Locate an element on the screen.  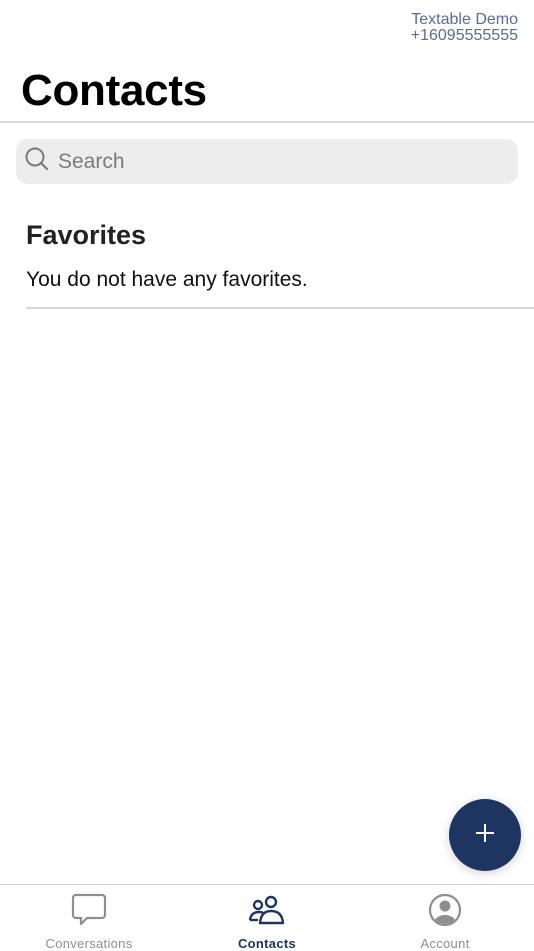
chat-bubble-icon is located at coordinates (89, 912).